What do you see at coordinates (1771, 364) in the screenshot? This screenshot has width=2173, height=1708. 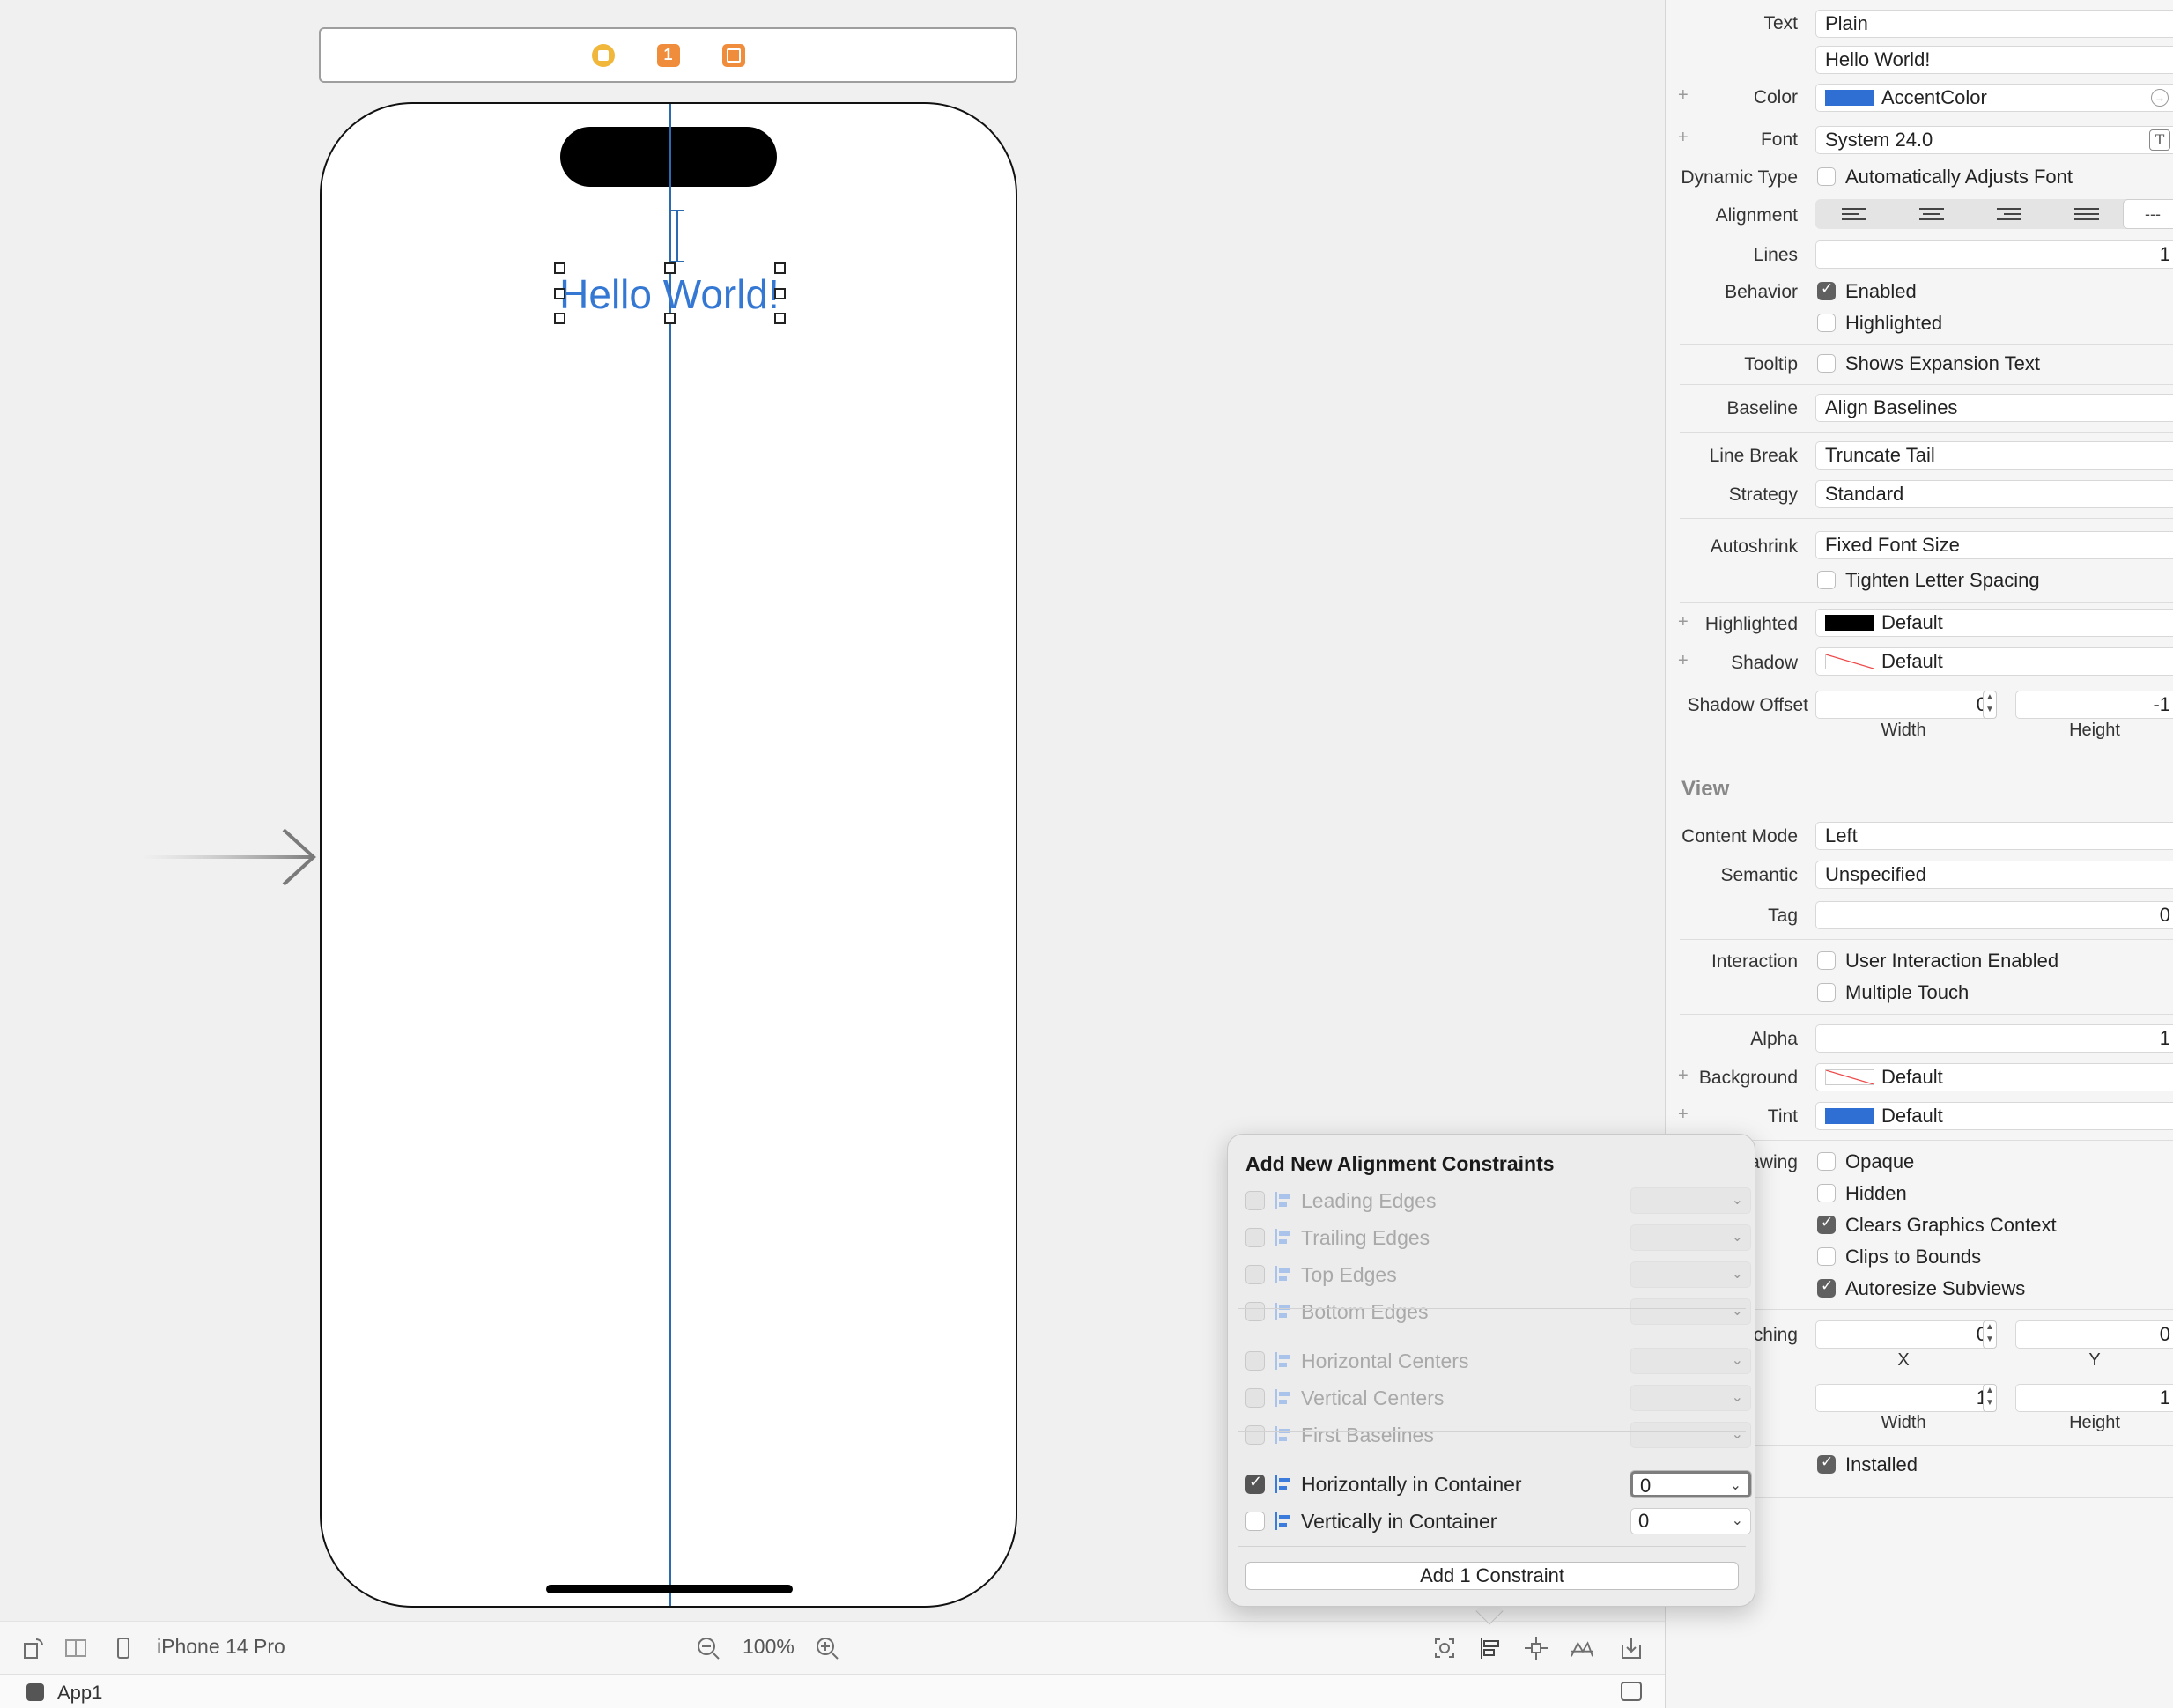 I see `tooltip-label: Tooltip` at bounding box center [1771, 364].